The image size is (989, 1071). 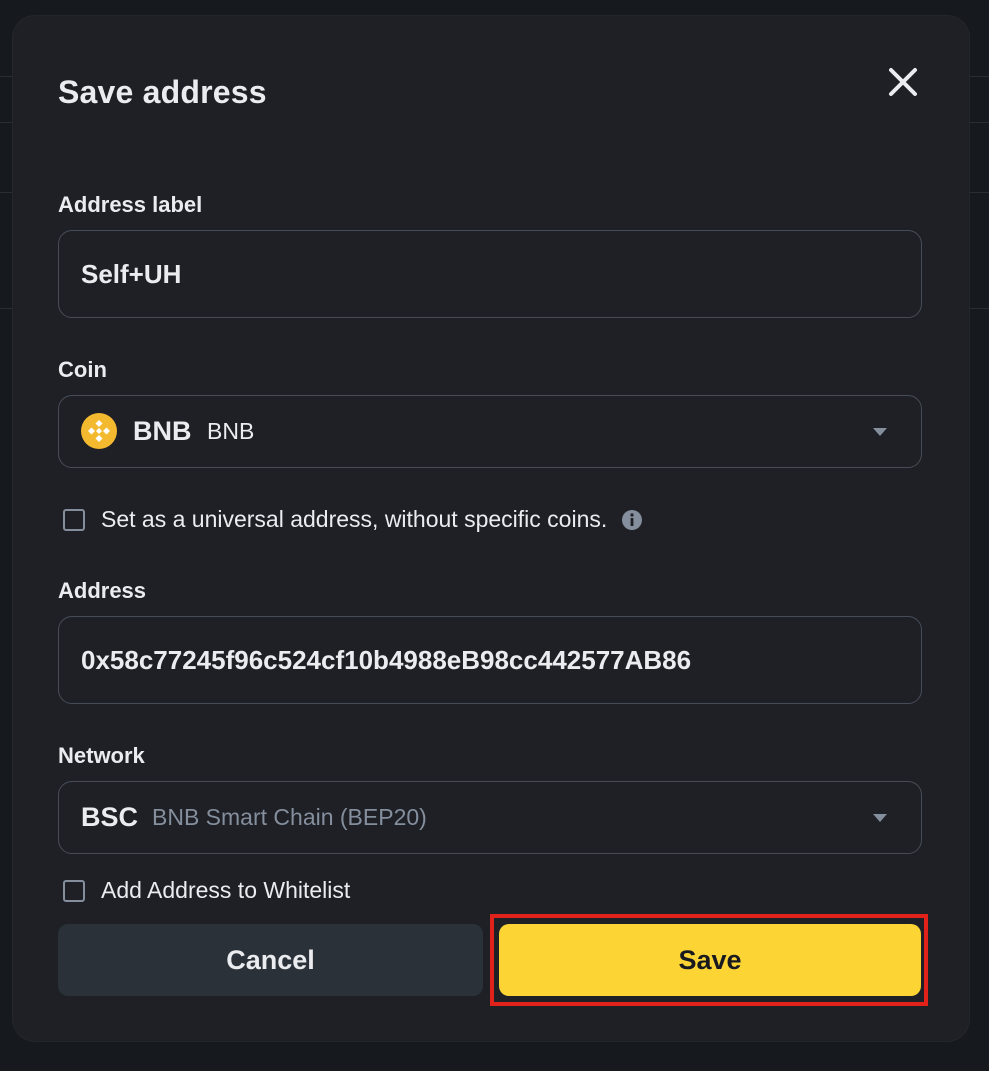 I want to click on info-icon, so click(x=632, y=520).